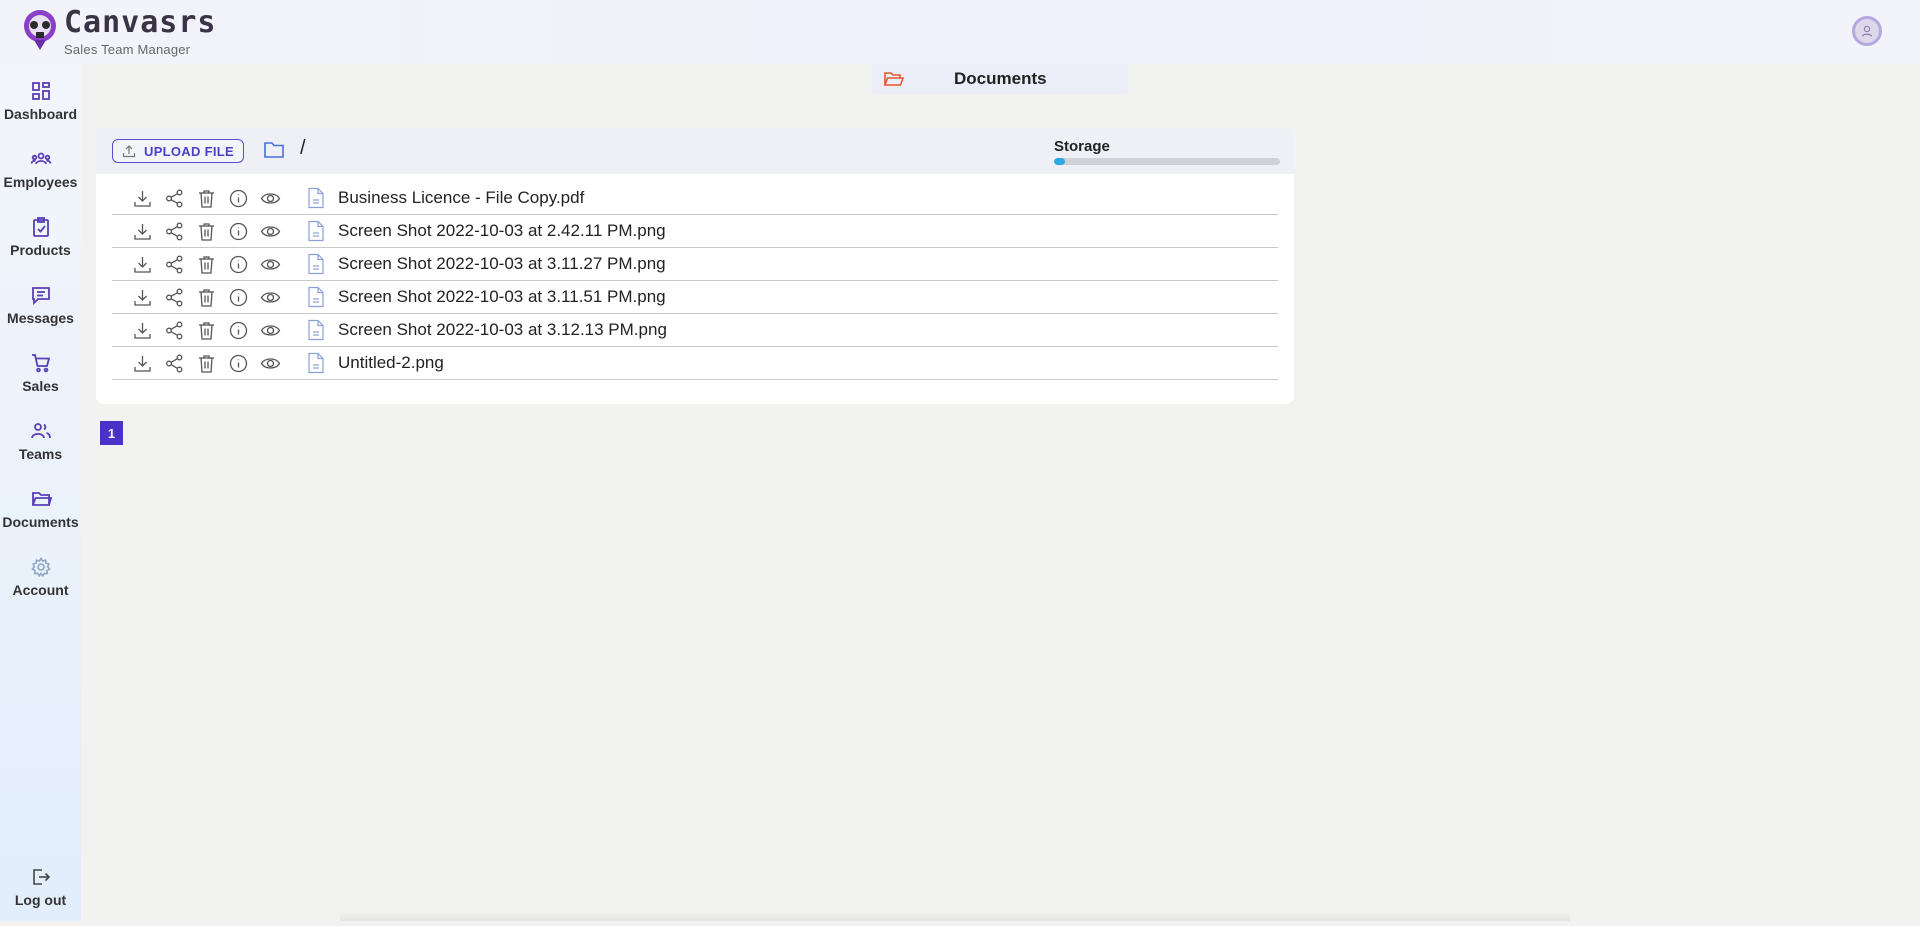 This screenshot has width=1920, height=926. Describe the element at coordinates (695, 231) in the screenshot. I see `file-row: Screen Shot 2022-10-03 at 2.42.11 PM.png` at that location.